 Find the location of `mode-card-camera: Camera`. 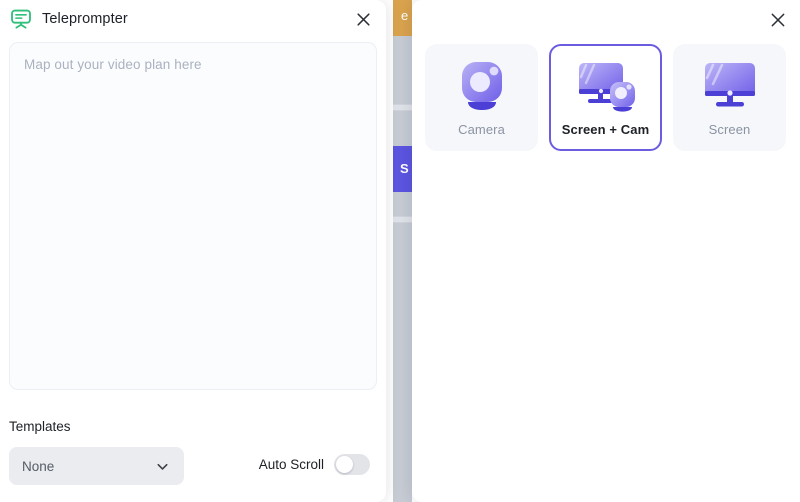

mode-card-camera: Camera is located at coordinates (481, 97).